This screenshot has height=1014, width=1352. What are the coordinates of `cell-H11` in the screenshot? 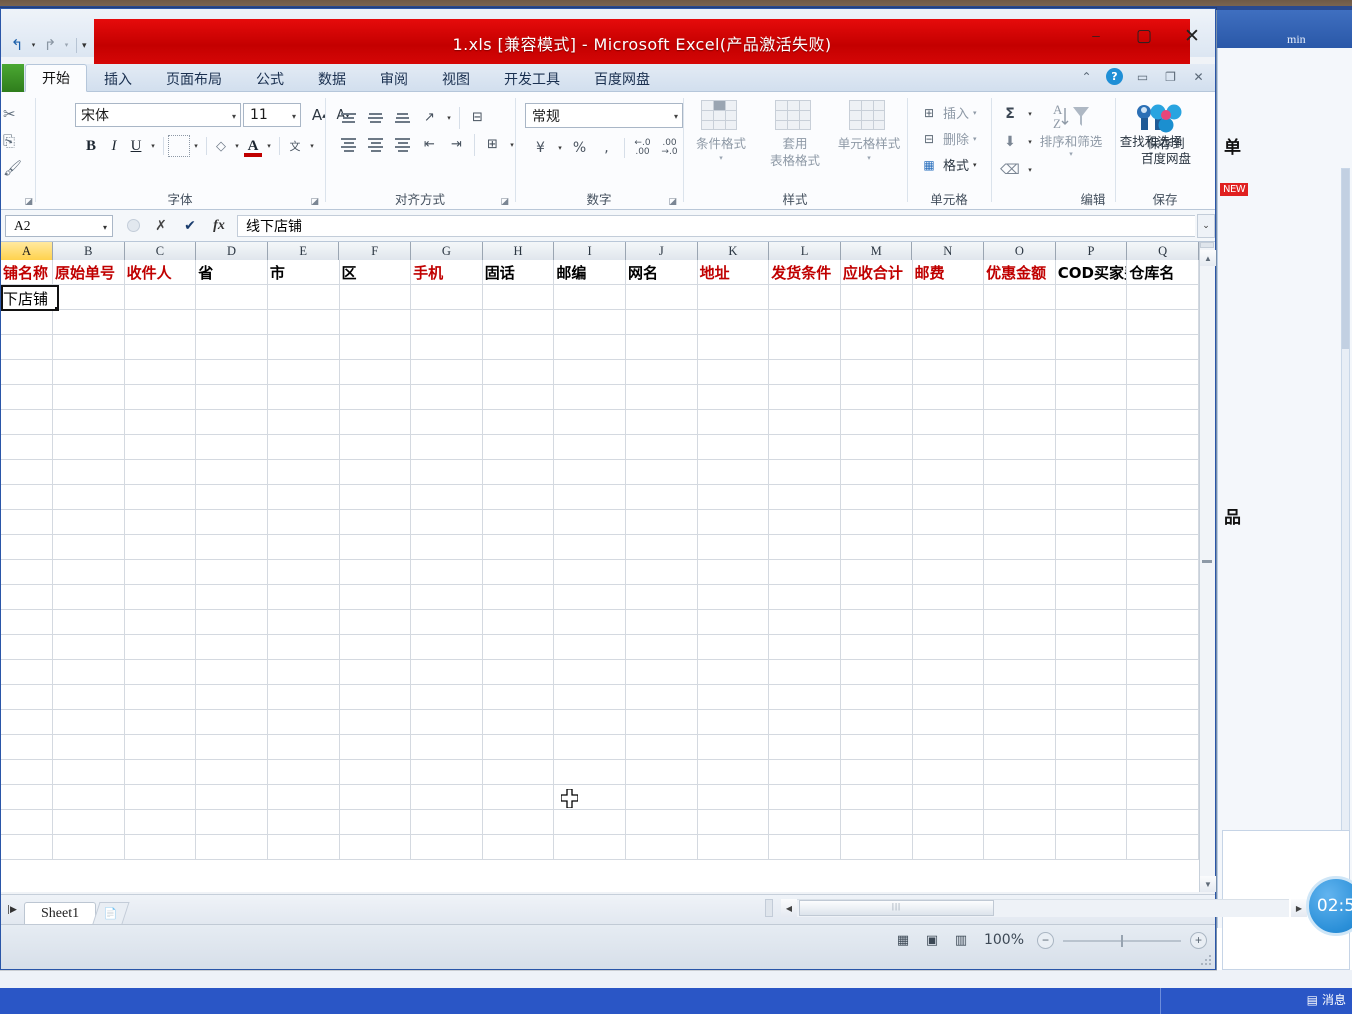 It's located at (518, 522).